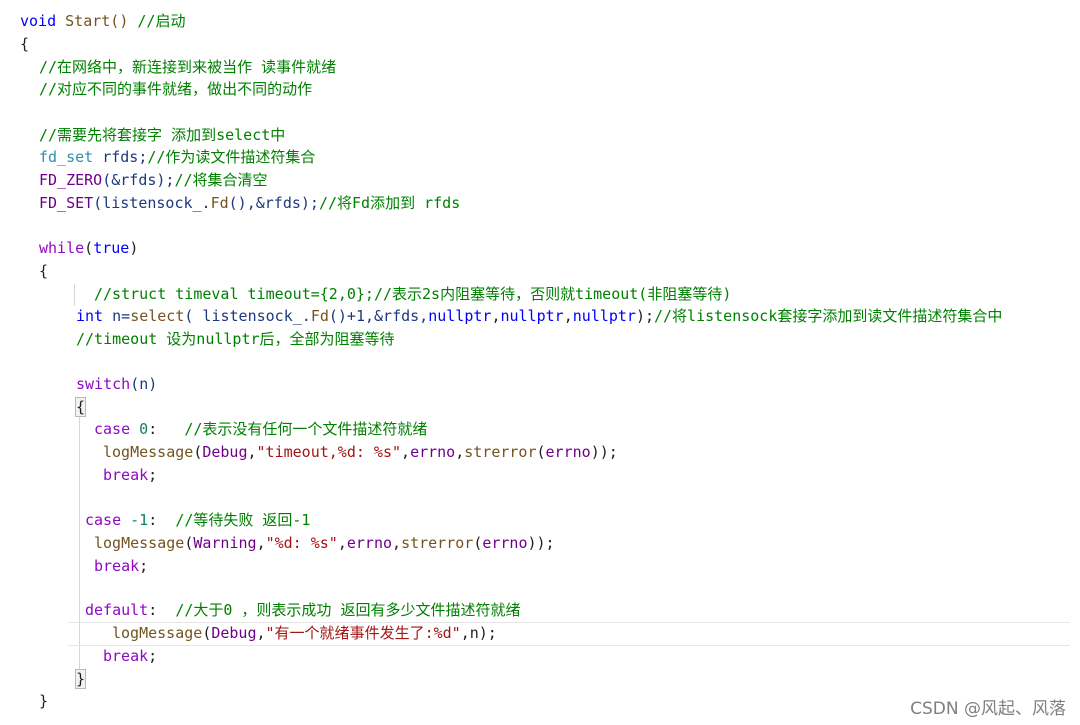 This screenshot has width=1080, height=725. What do you see at coordinates (38, 21) in the screenshot?
I see `code-token: void` at bounding box center [38, 21].